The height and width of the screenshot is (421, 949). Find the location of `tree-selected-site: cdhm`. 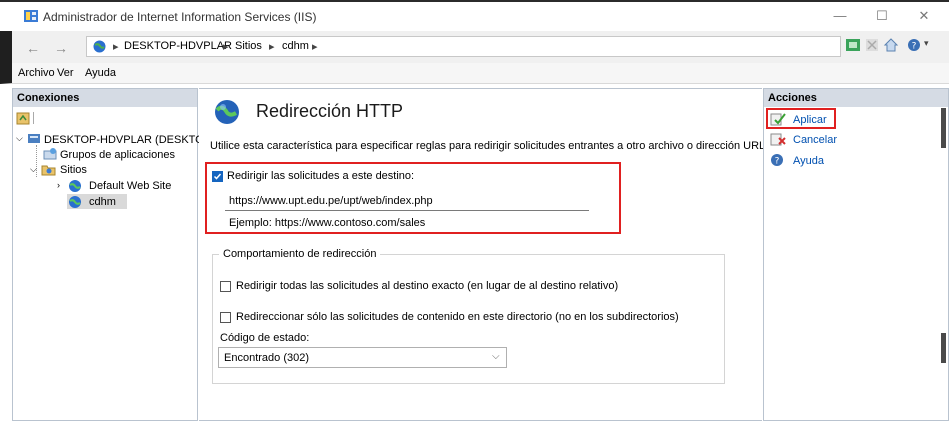

tree-selected-site: cdhm is located at coordinates (102, 202).